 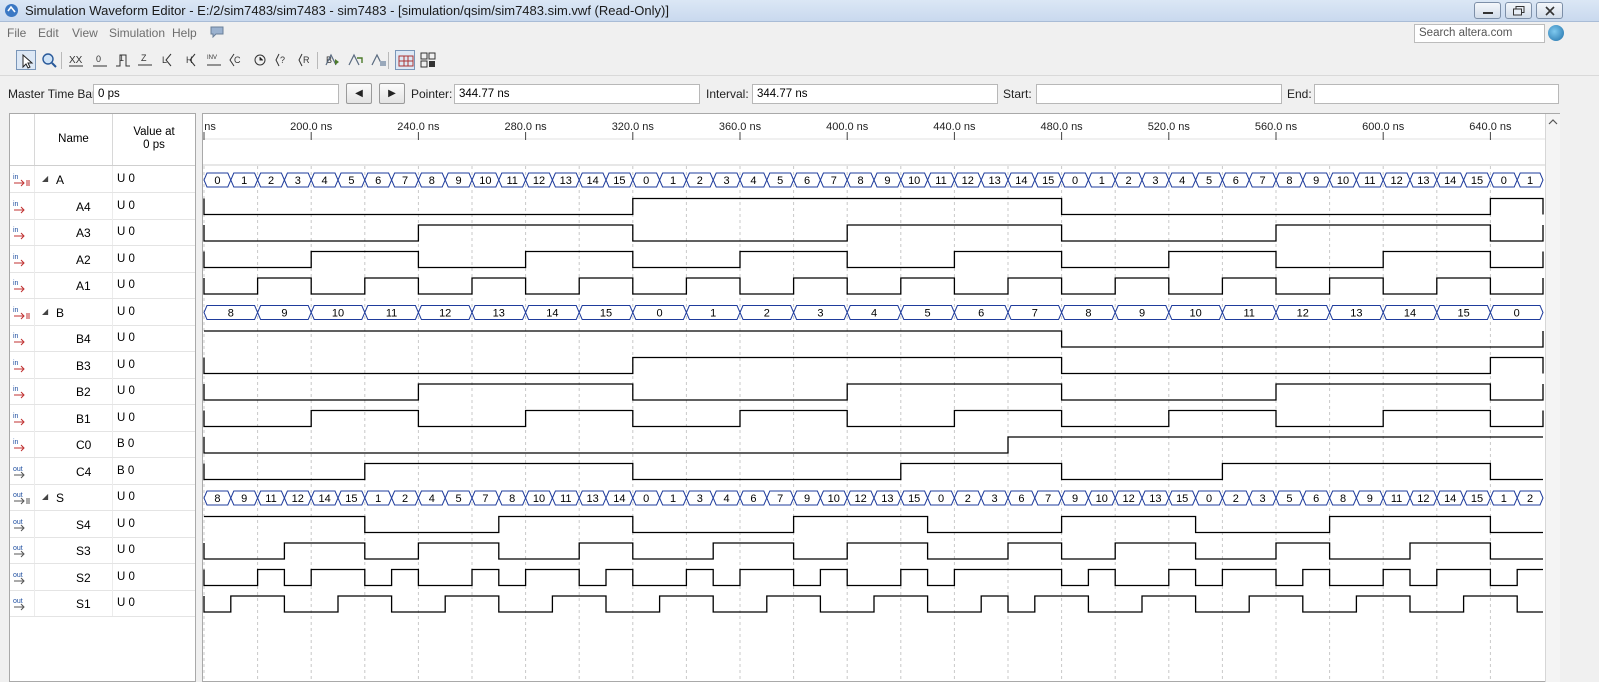 I want to click on svg-text: in, so click(x=16, y=336).